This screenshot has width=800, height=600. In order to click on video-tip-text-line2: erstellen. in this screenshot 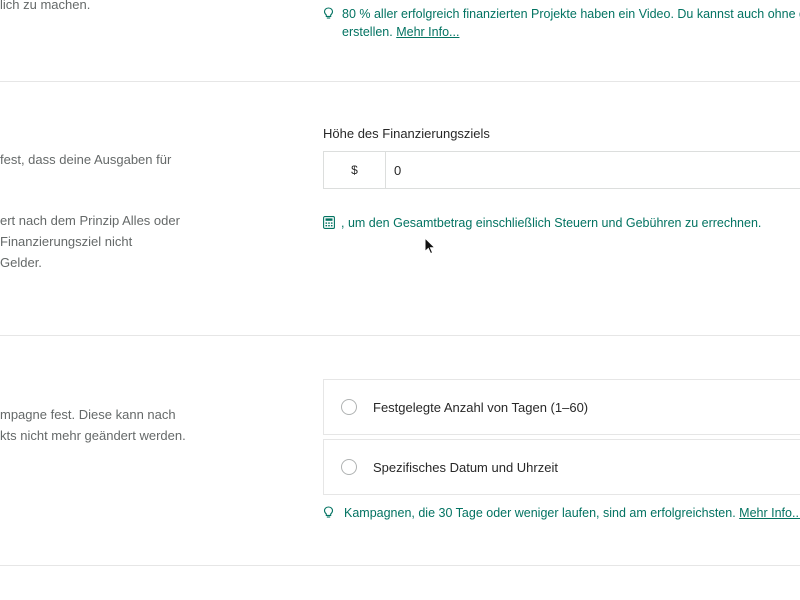, I will do `click(367, 32)`.